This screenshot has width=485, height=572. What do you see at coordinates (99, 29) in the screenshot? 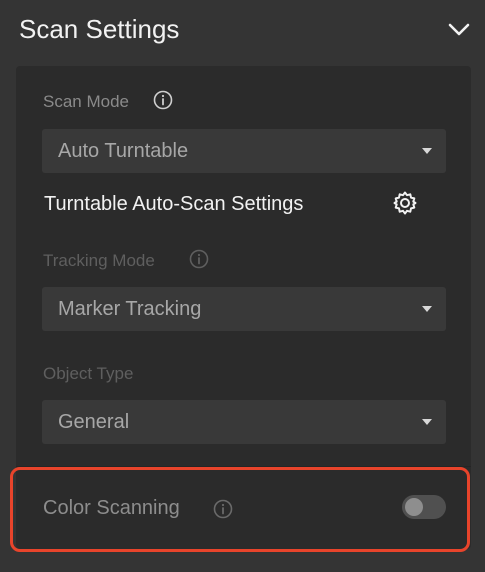
I see `section-title: Scan Settings` at bounding box center [99, 29].